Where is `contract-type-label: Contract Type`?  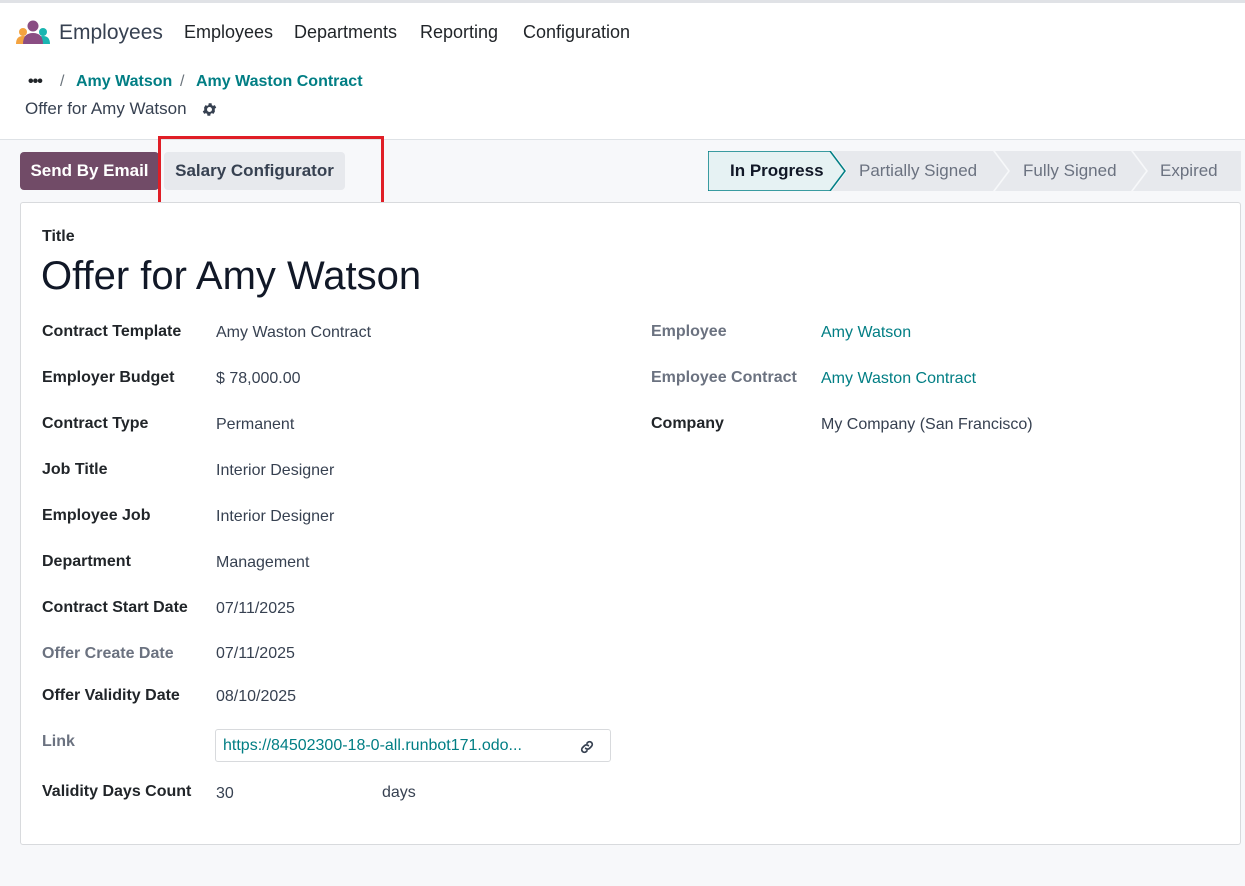 contract-type-label: Contract Type is located at coordinates (95, 423).